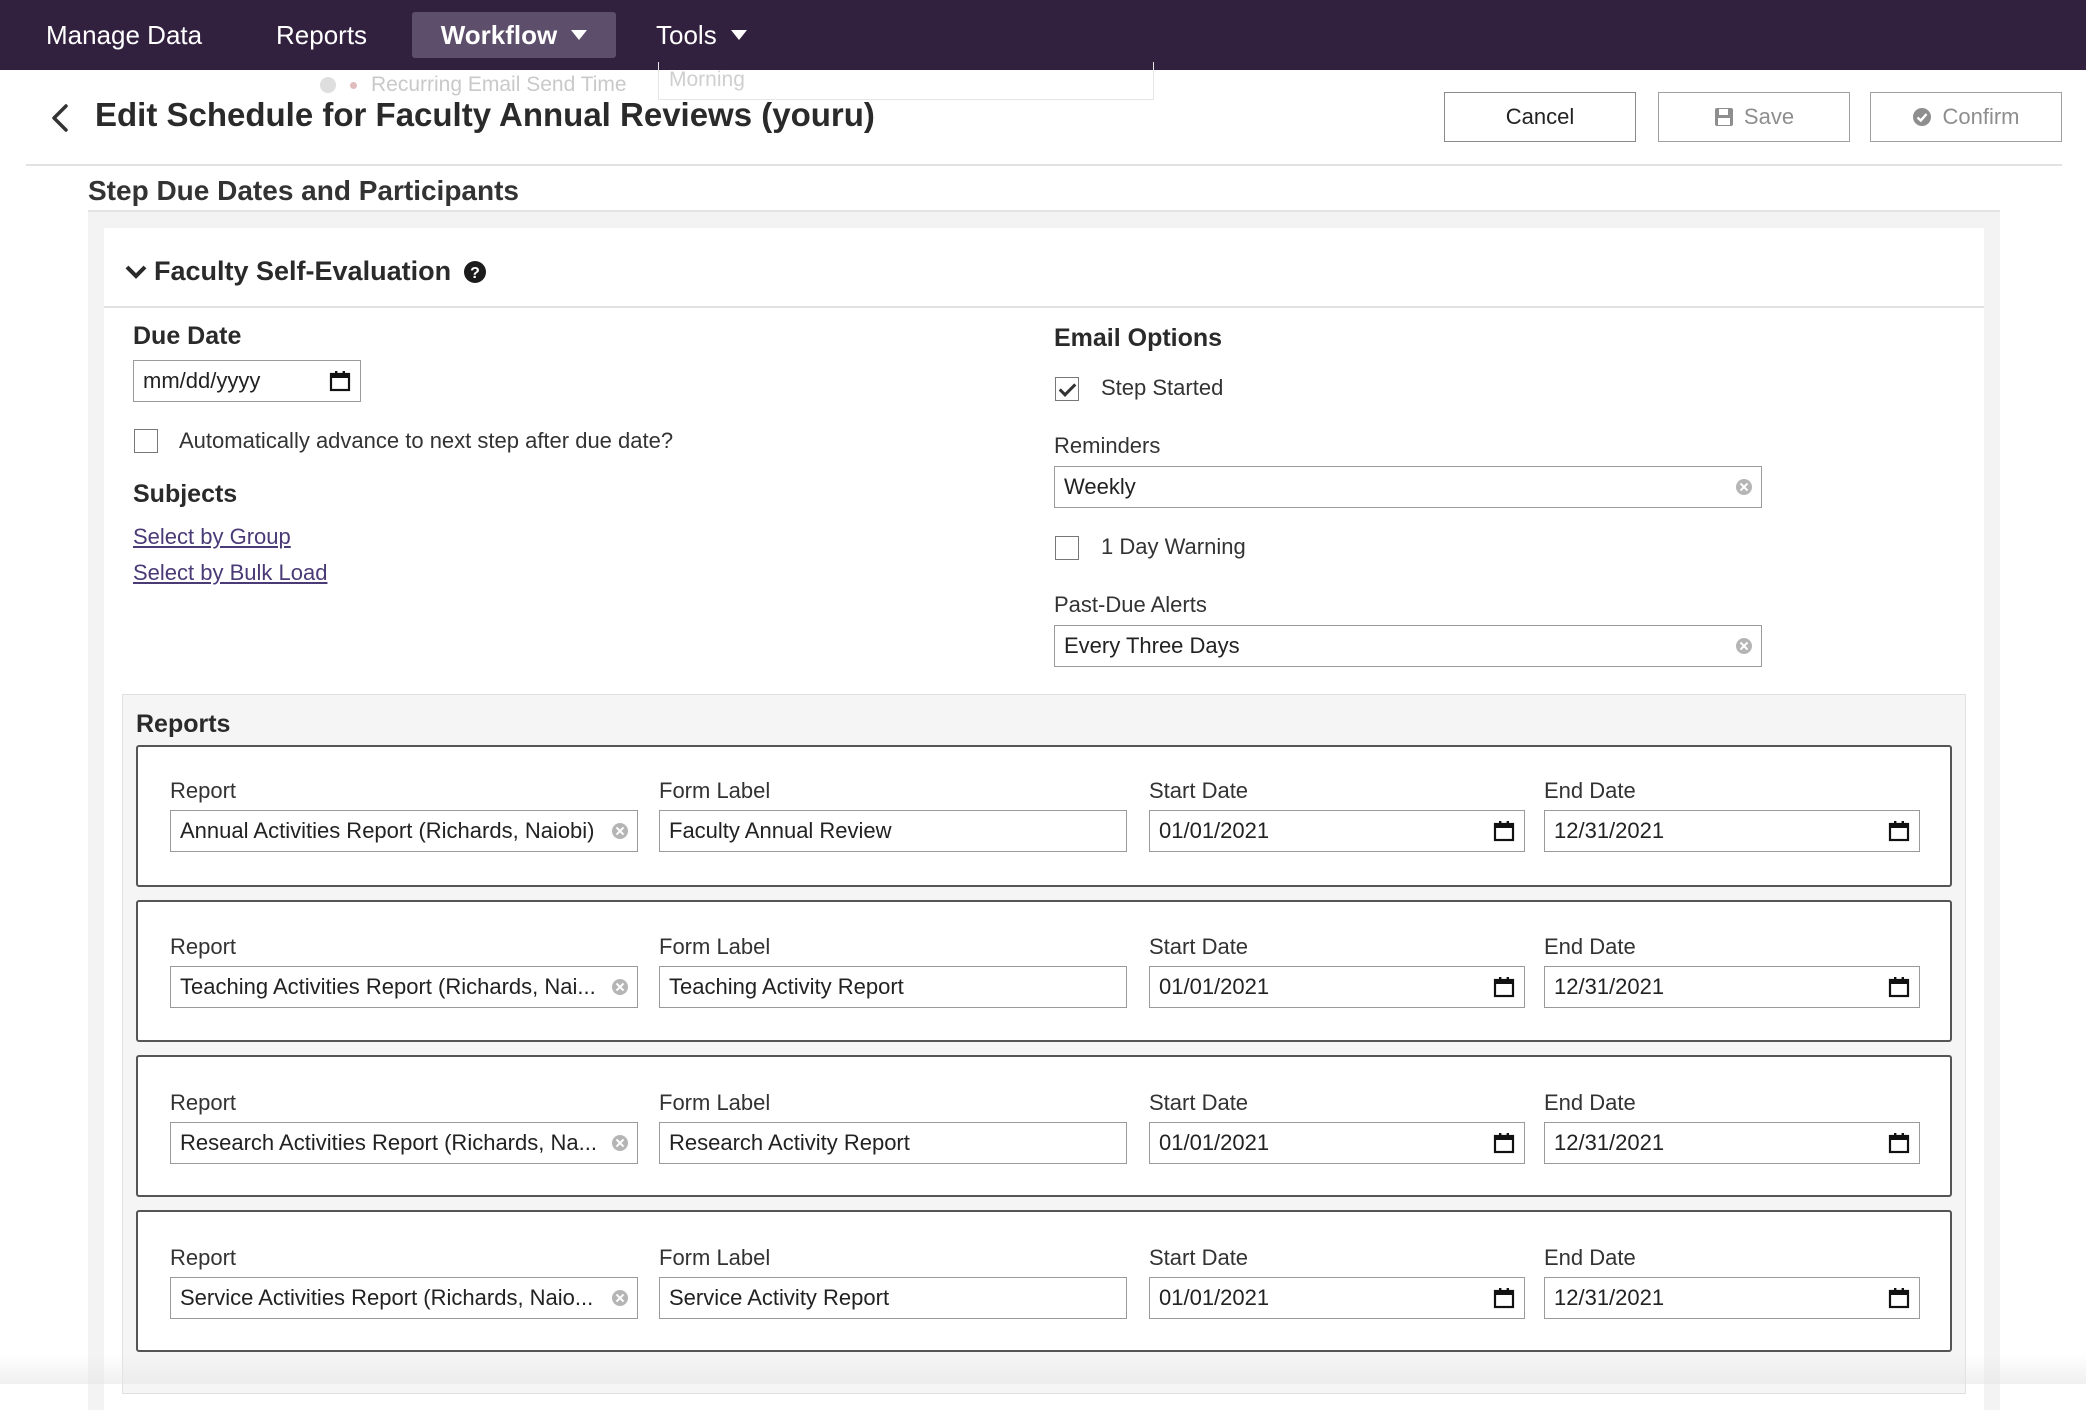 This screenshot has height=1428, width=2086. I want to click on top-navigation: Manage Data Reports Workflow Tools, so click(1043, 35).